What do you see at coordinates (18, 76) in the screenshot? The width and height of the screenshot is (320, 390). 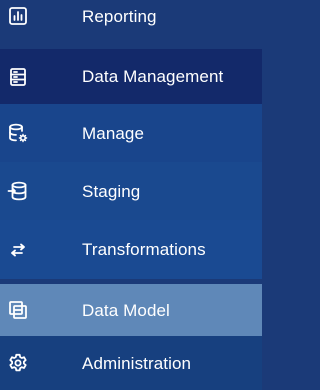 I see `table-icon` at bounding box center [18, 76].